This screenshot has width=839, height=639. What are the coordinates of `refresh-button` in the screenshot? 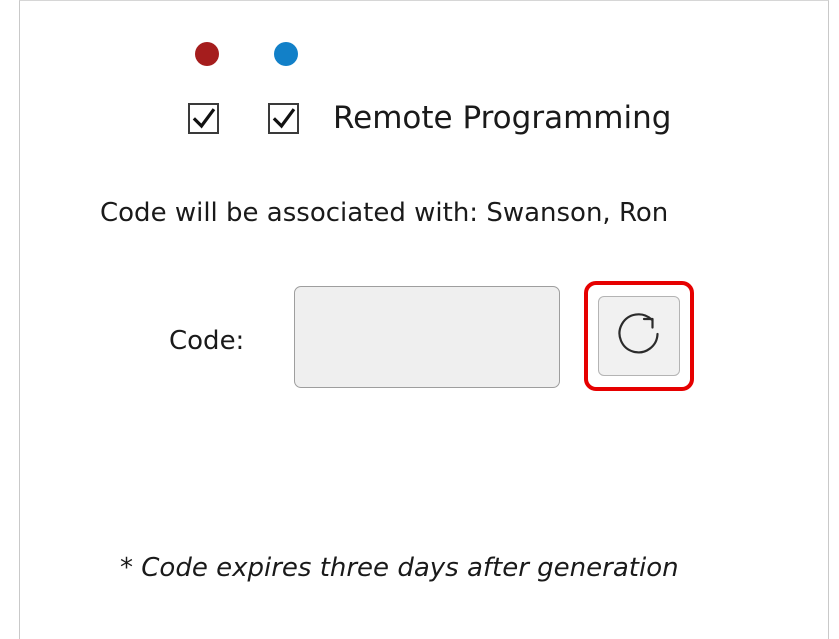 It's located at (639, 336).